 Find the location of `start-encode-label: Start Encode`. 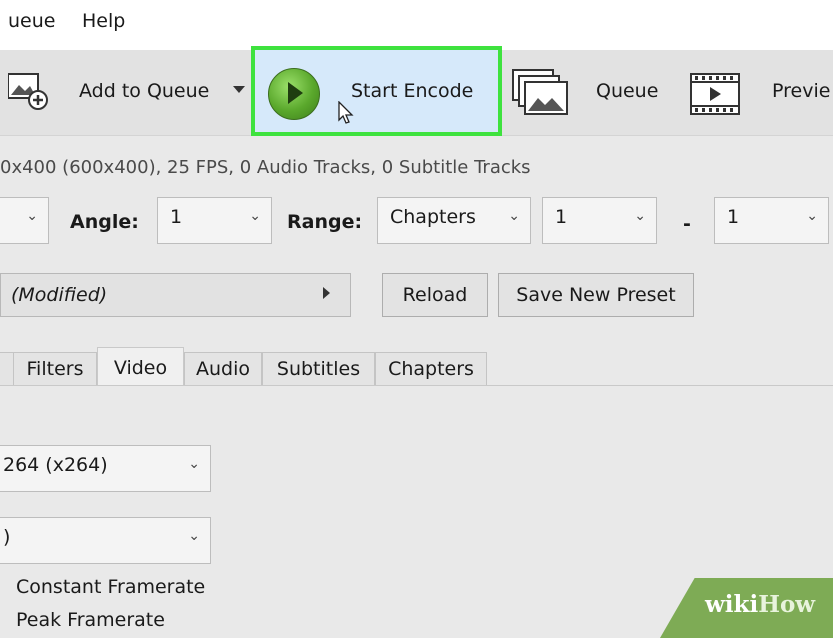

start-encode-label: Start Encode is located at coordinates (412, 91).